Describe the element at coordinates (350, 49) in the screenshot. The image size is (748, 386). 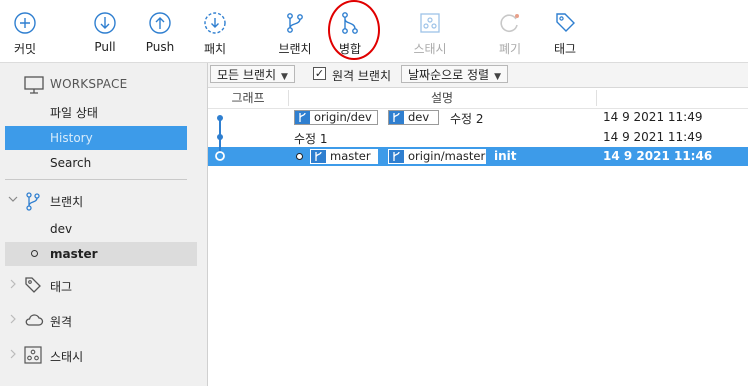
I see `merge-label: 병합` at that location.